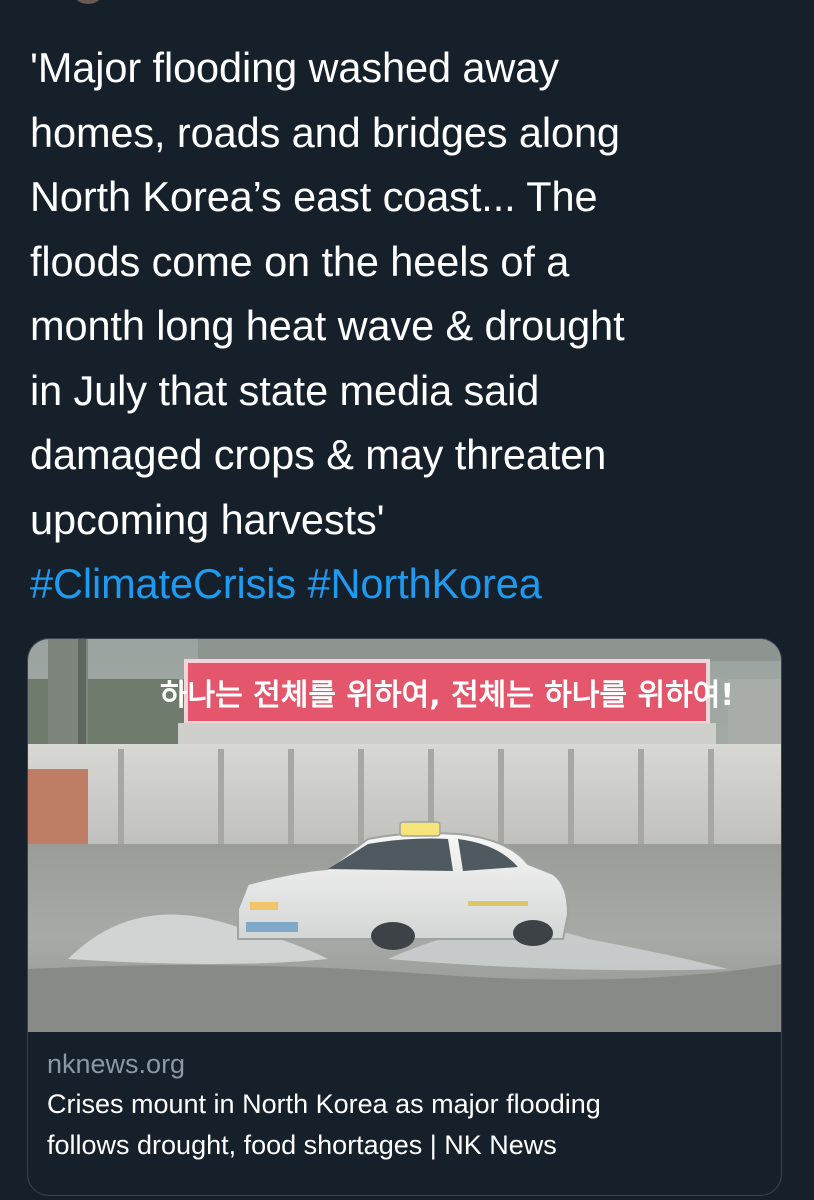  What do you see at coordinates (300, 261) in the screenshot?
I see `tweet-text-line: floods come on the heels of a` at bounding box center [300, 261].